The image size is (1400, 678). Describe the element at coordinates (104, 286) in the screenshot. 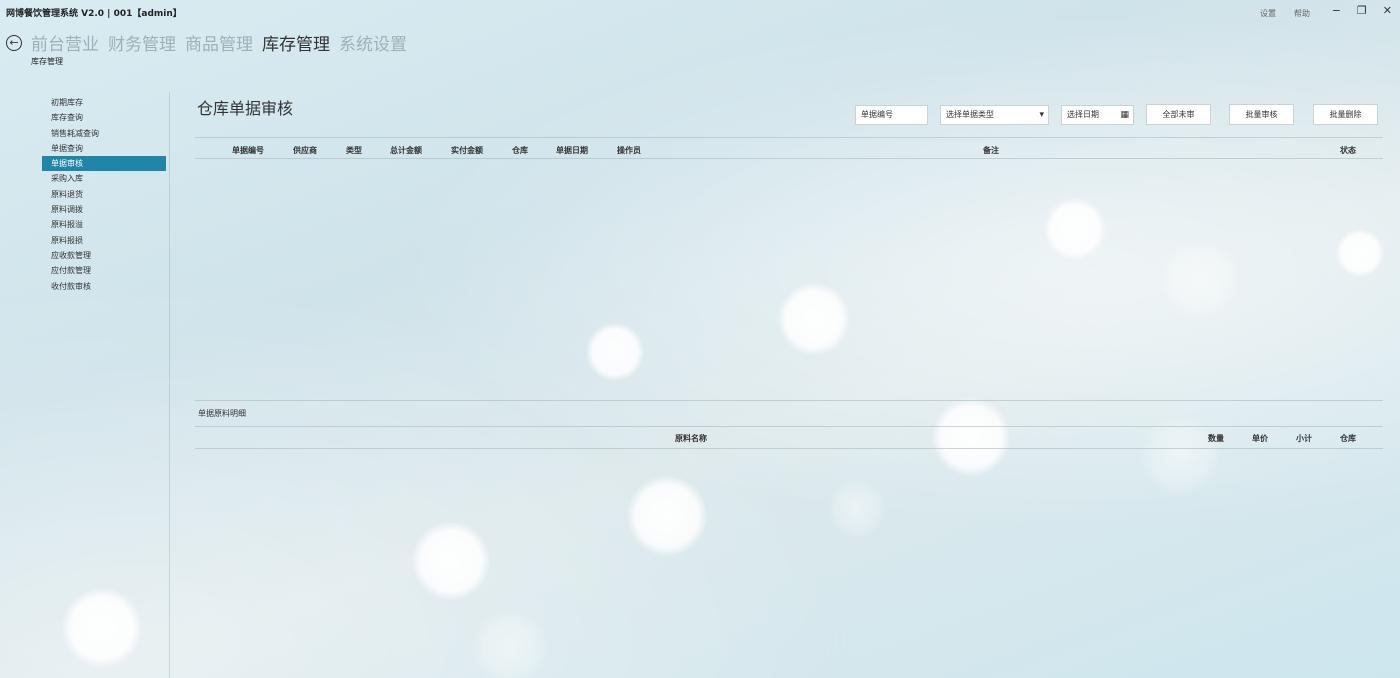

I see `sidebar-item-payment-review: 收付款审核` at that location.